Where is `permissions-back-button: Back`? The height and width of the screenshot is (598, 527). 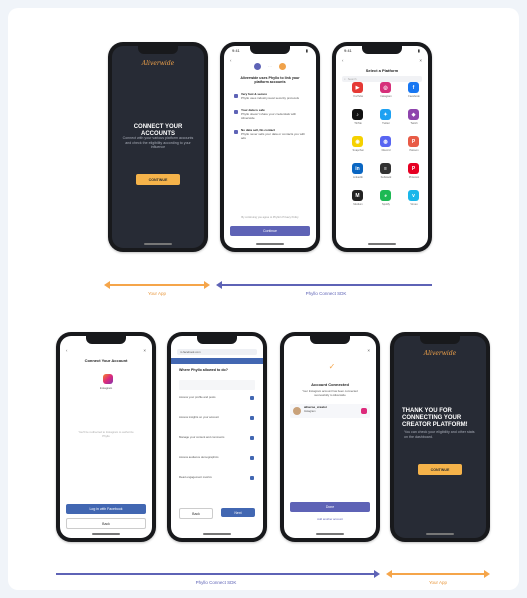
permissions-back-button: Back is located at coordinates (196, 513).